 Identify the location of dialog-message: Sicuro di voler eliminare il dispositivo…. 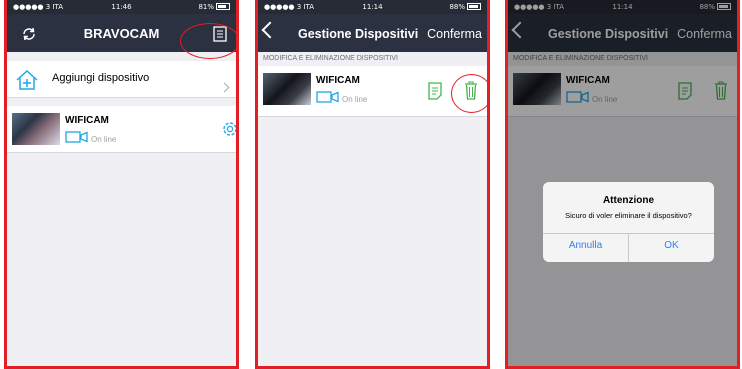
(628, 215).